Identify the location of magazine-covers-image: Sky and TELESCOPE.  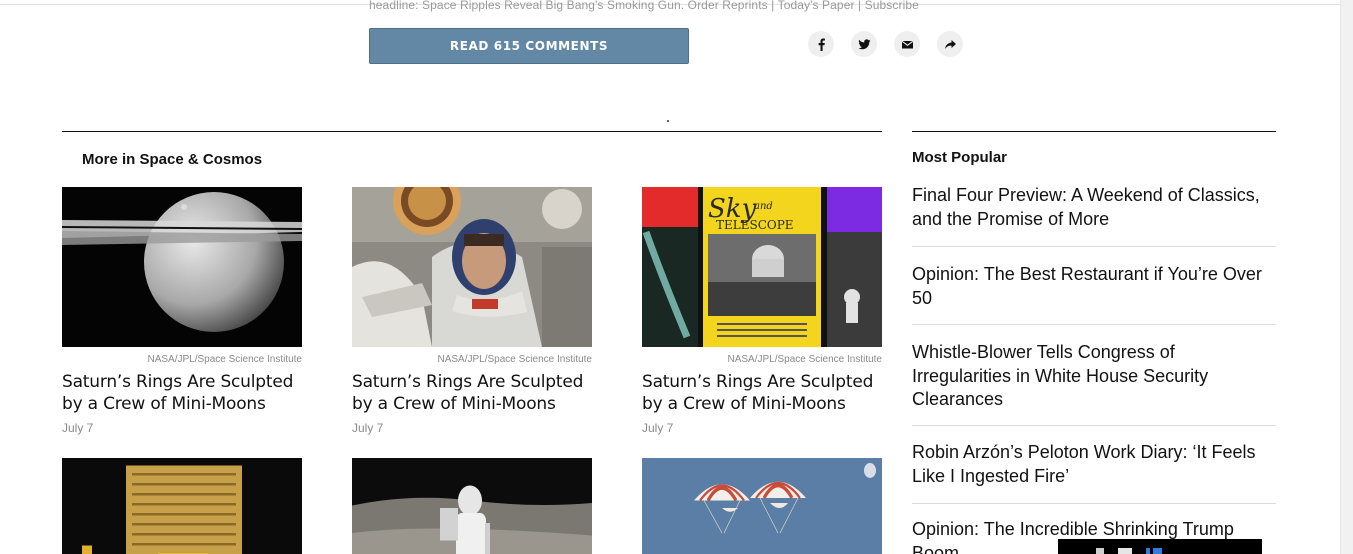
(762, 267).